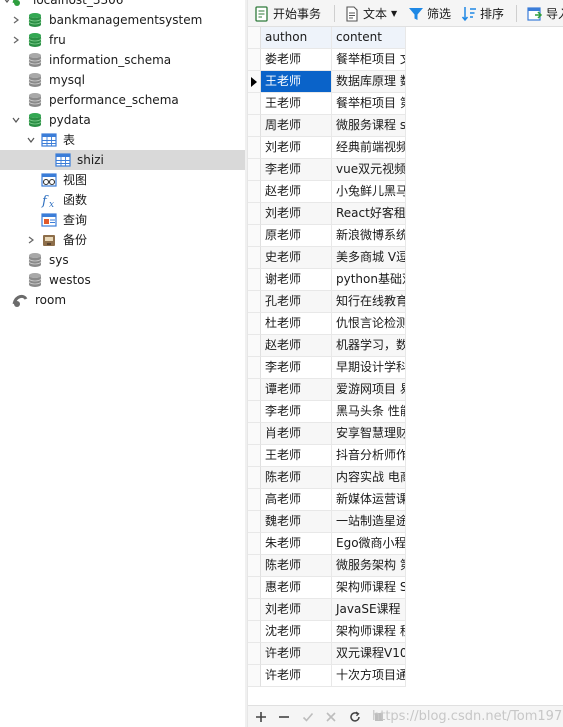 The height and width of the screenshot is (727, 563). What do you see at coordinates (405, 522) in the screenshot?
I see `table-row: 魏老师 一站制造星途` at bounding box center [405, 522].